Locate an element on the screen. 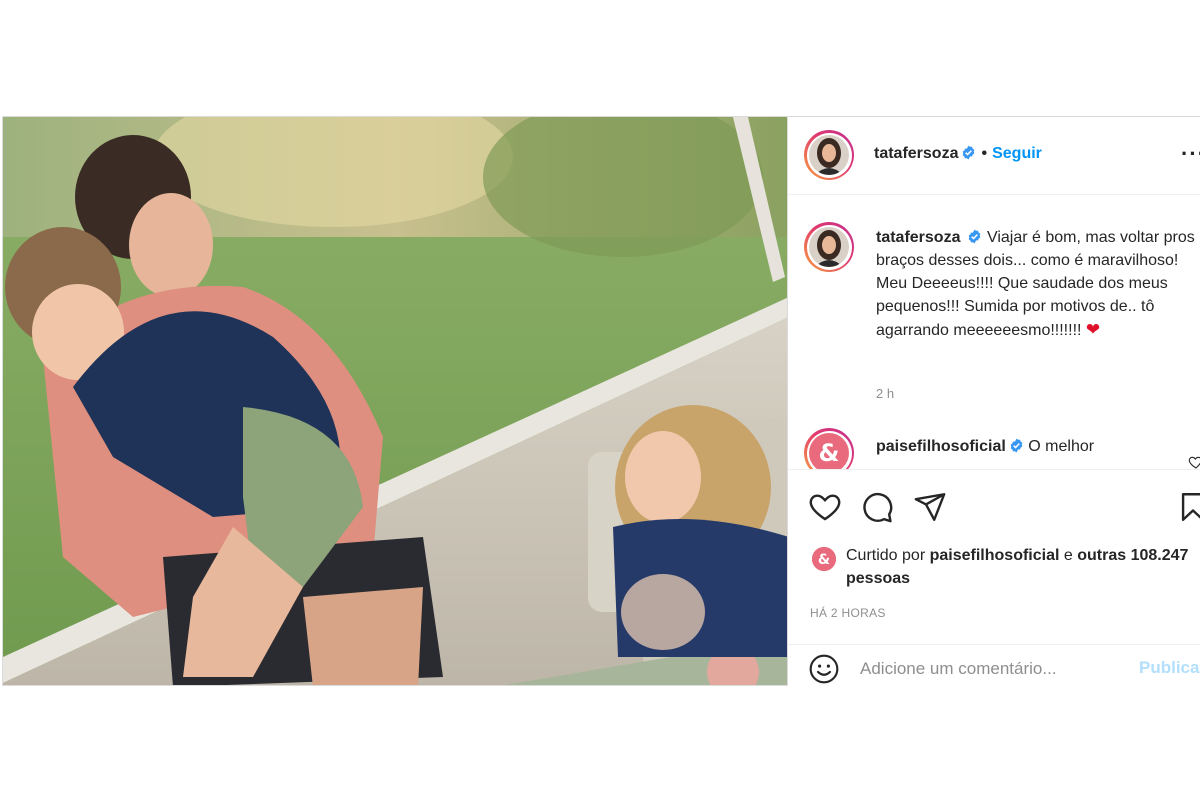 This screenshot has height=800, width=1200. header-user-line: tatafersoza • Seguir is located at coordinates (958, 154).